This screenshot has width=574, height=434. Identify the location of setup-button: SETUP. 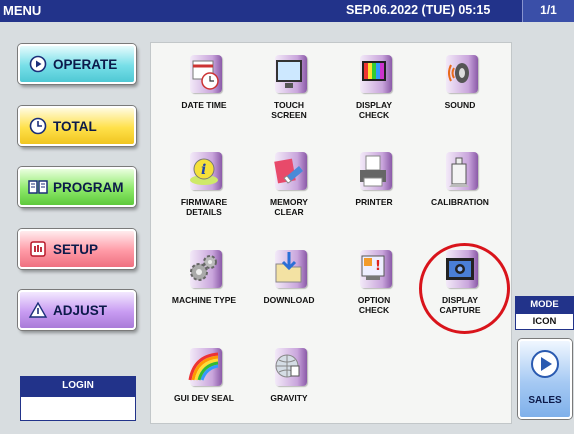
(77, 249).